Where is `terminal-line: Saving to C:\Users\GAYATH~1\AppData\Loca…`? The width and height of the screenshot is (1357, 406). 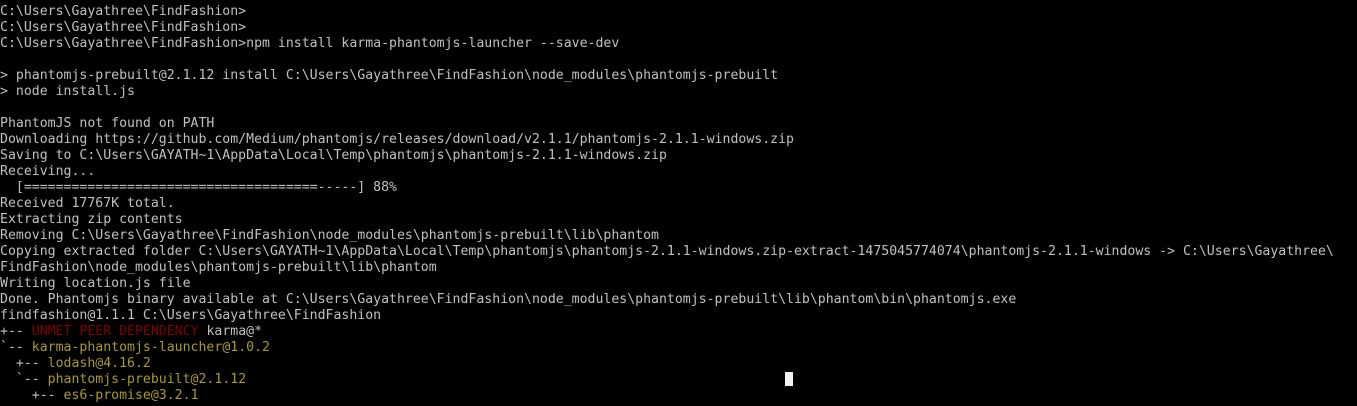
terminal-line: Saving to C:\Users\GAYATH~1\AppData\Loca… is located at coordinates (678, 156).